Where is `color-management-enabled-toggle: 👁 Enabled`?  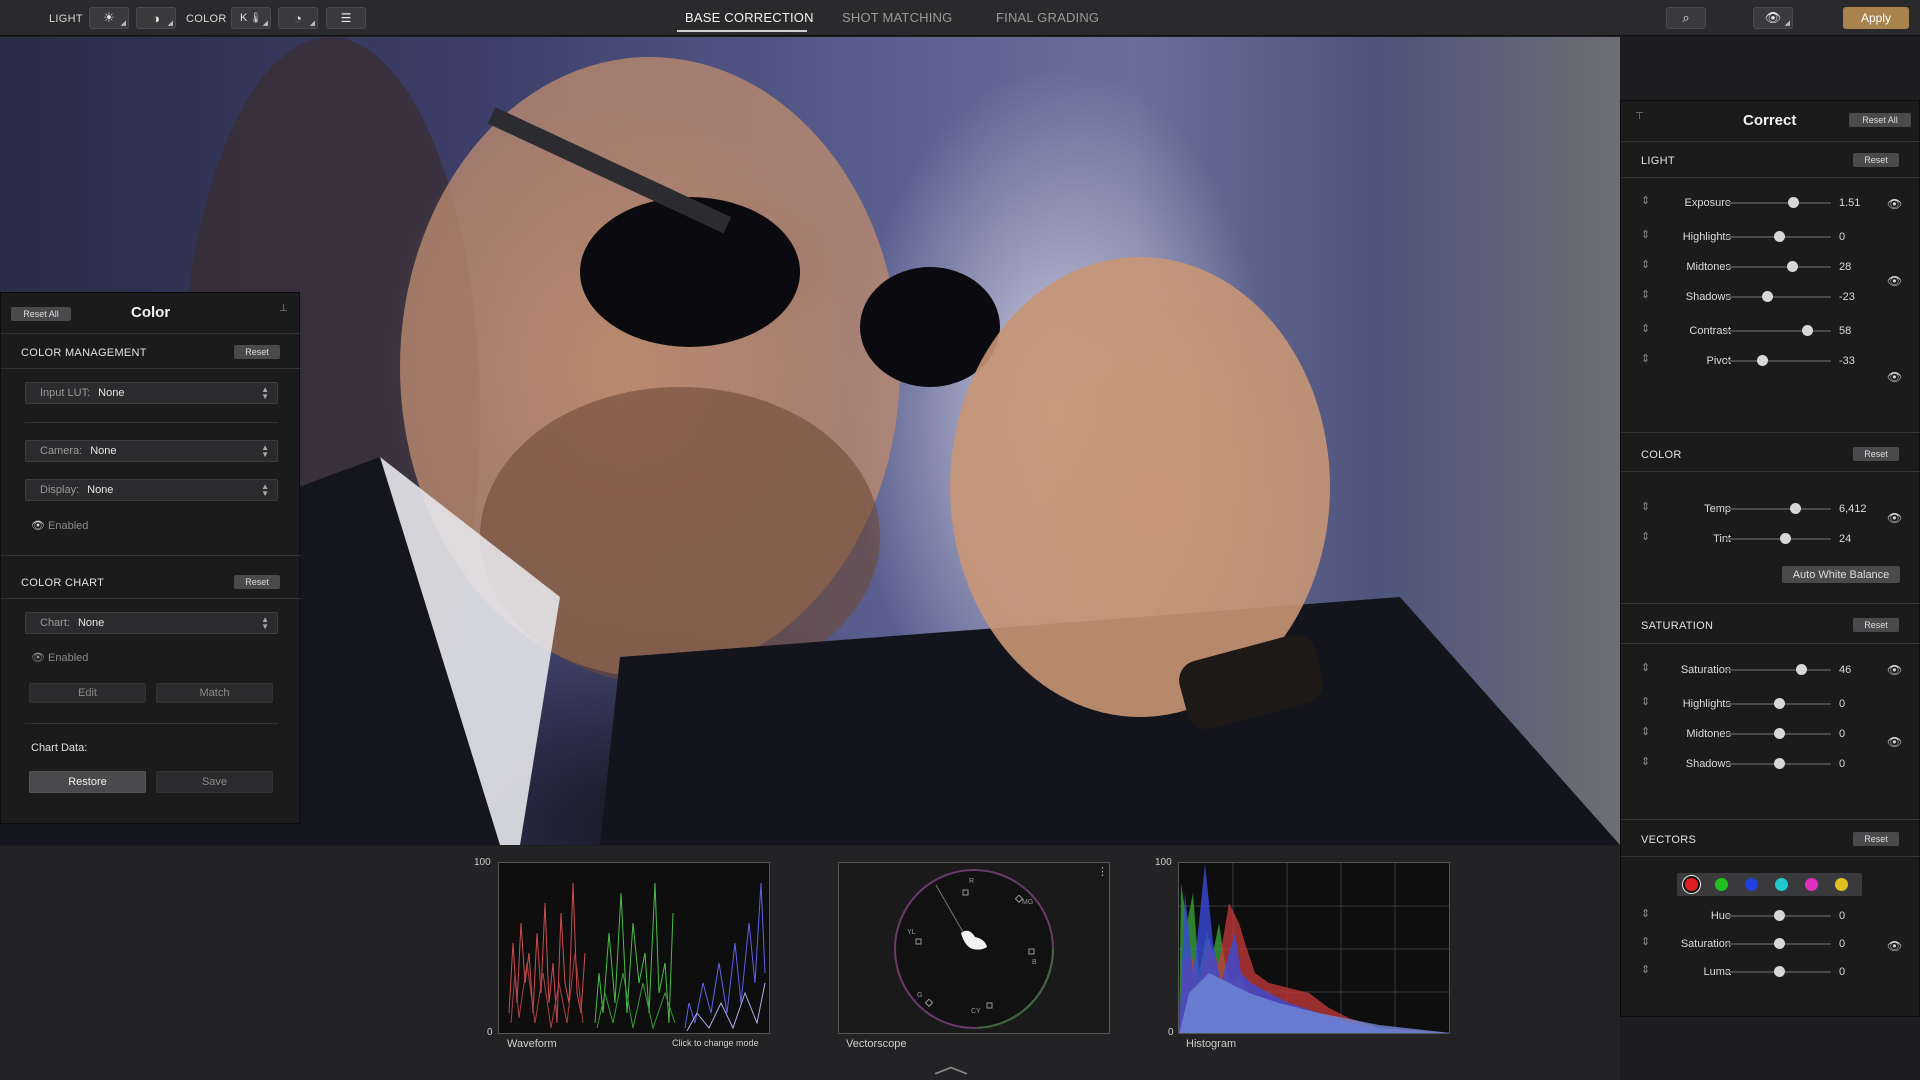 color-management-enabled-toggle: 👁 Enabled is located at coordinates (59, 525).